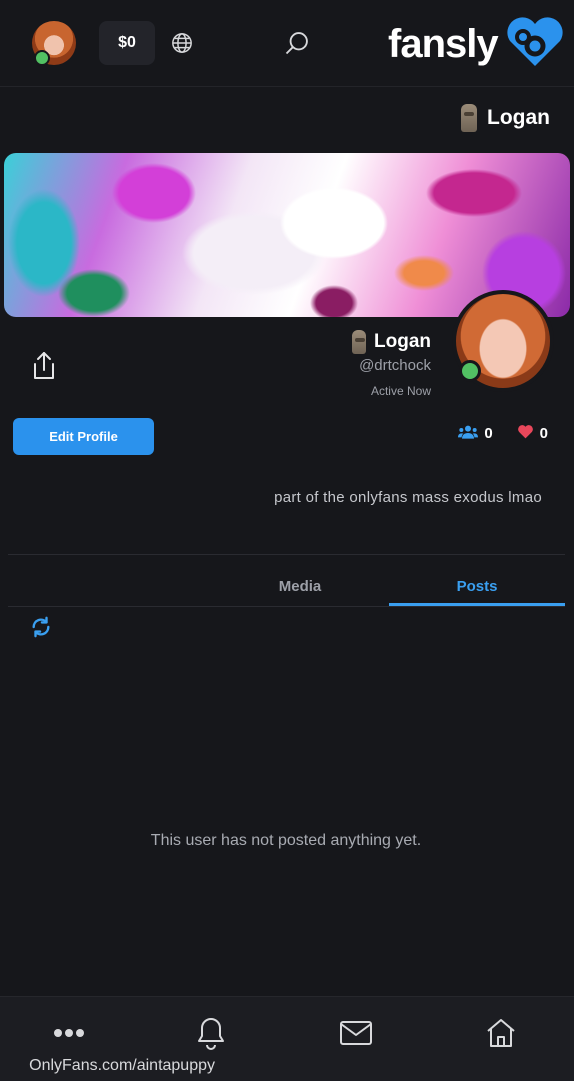 This screenshot has width=574, height=1081. What do you see at coordinates (488, 433) in the screenshot?
I see `followers-count: 0` at bounding box center [488, 433].